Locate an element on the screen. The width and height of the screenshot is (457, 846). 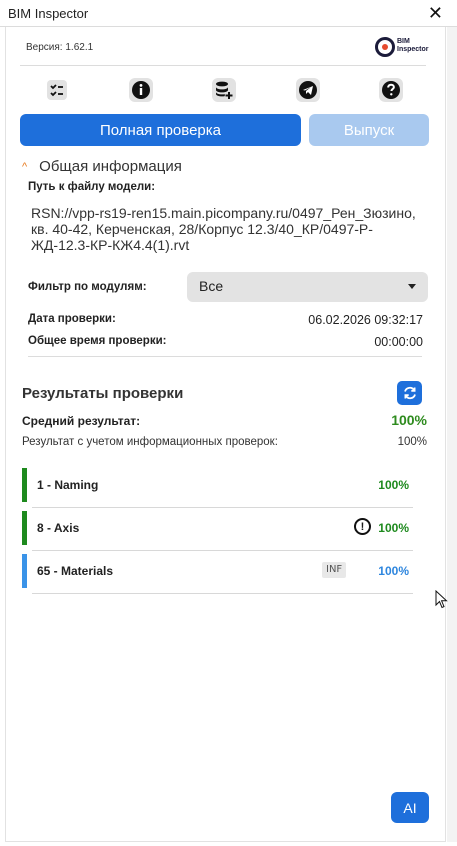
model-path-label: Путь к файлу модели: is located at coordinates (92, 187).